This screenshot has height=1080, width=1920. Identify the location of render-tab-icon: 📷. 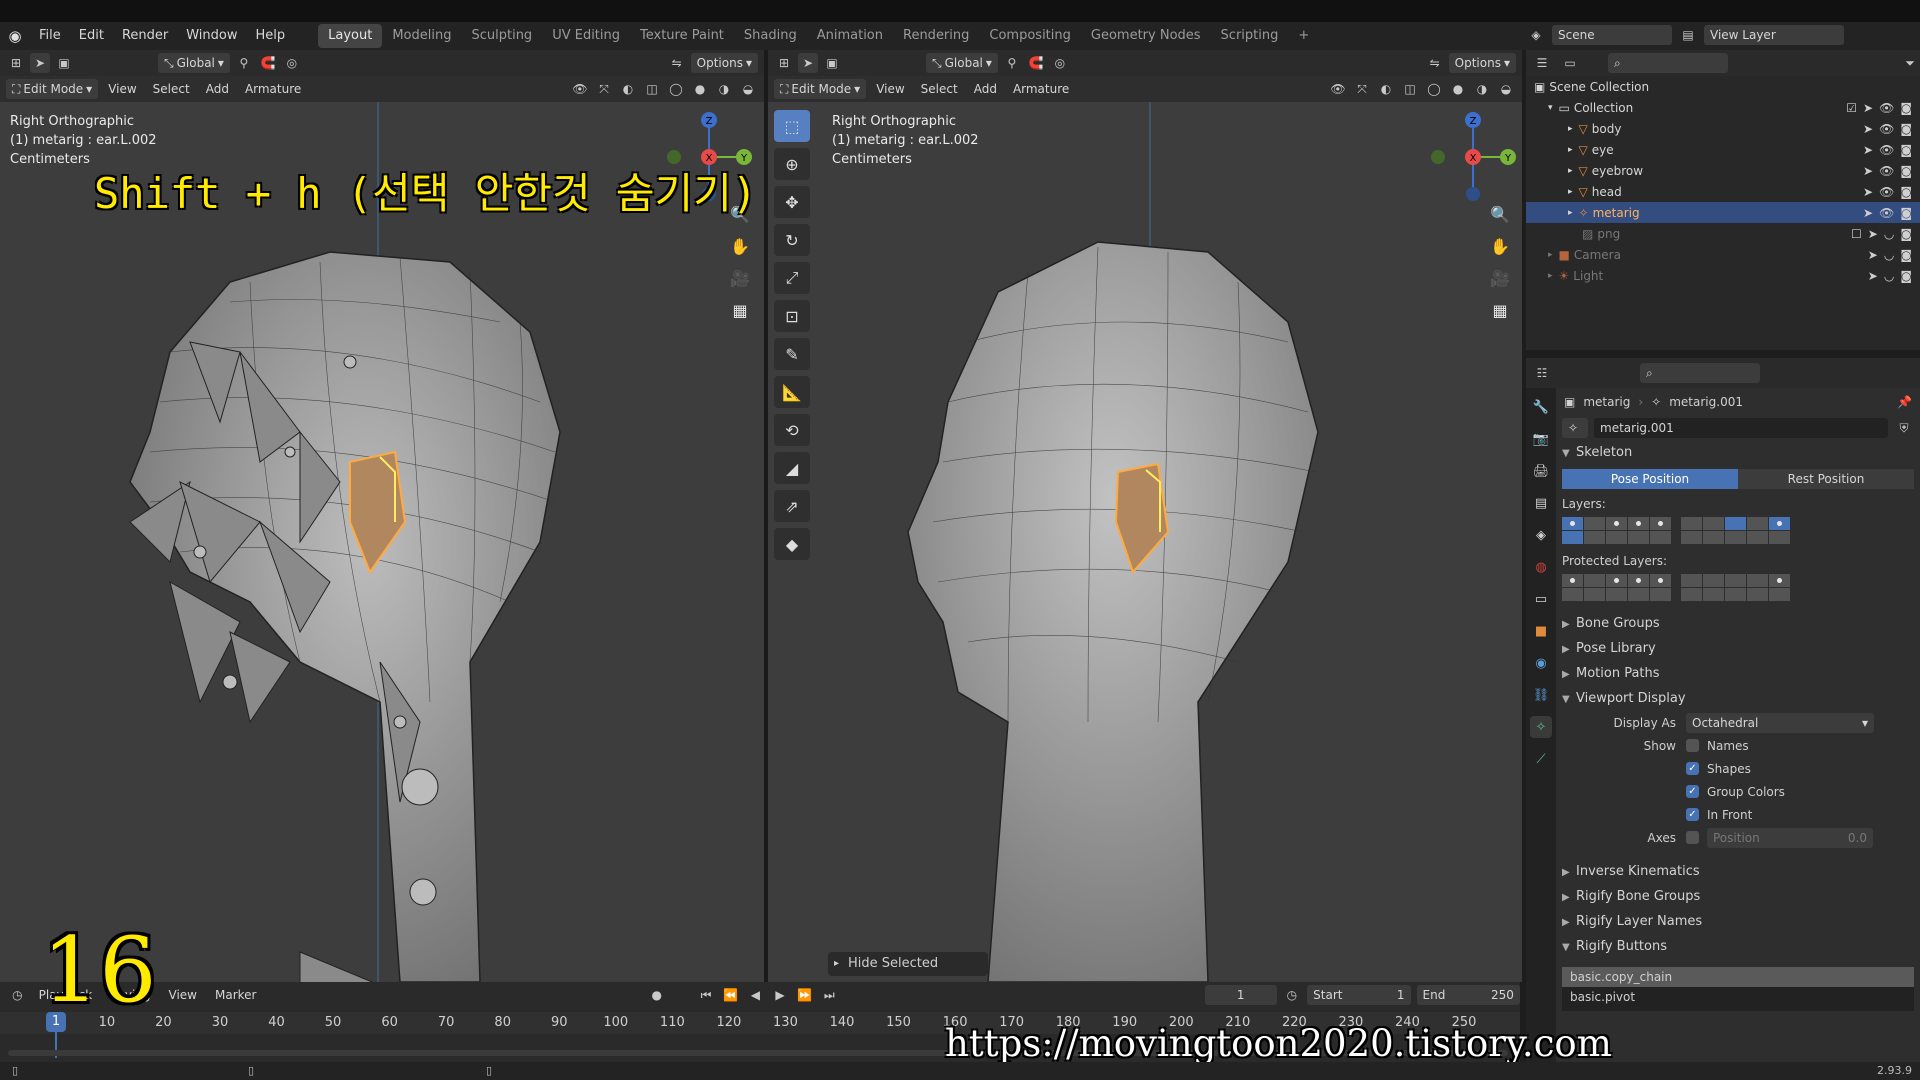
(1541, 439).